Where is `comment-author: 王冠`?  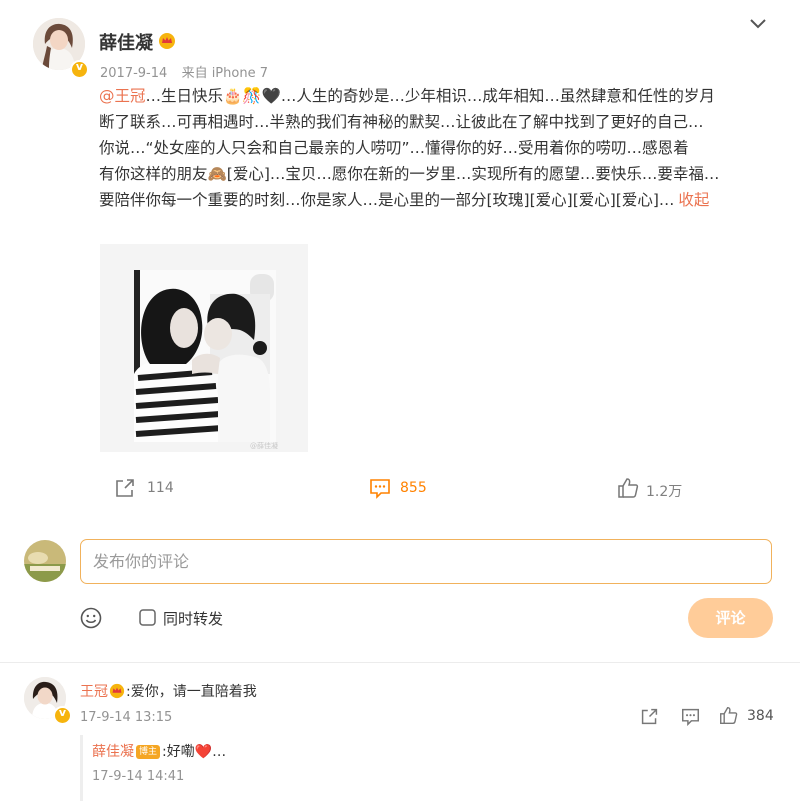 comment-author: 王冠 is located at coordinates (94, 692).